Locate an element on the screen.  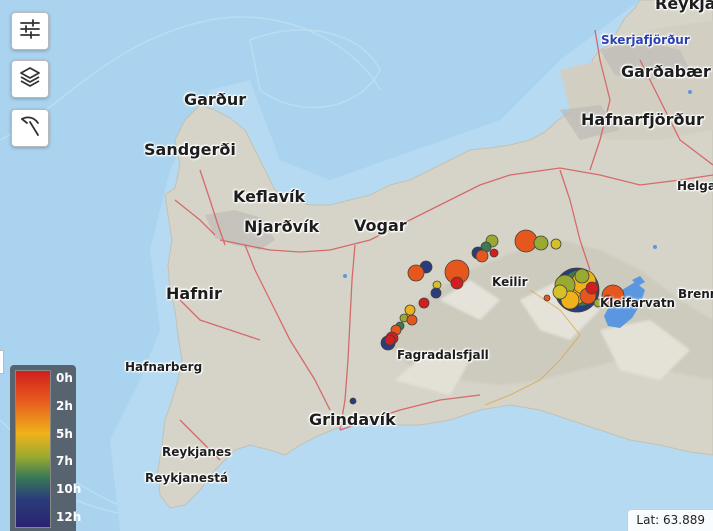
filter-button is located at coordinates (30, 31).